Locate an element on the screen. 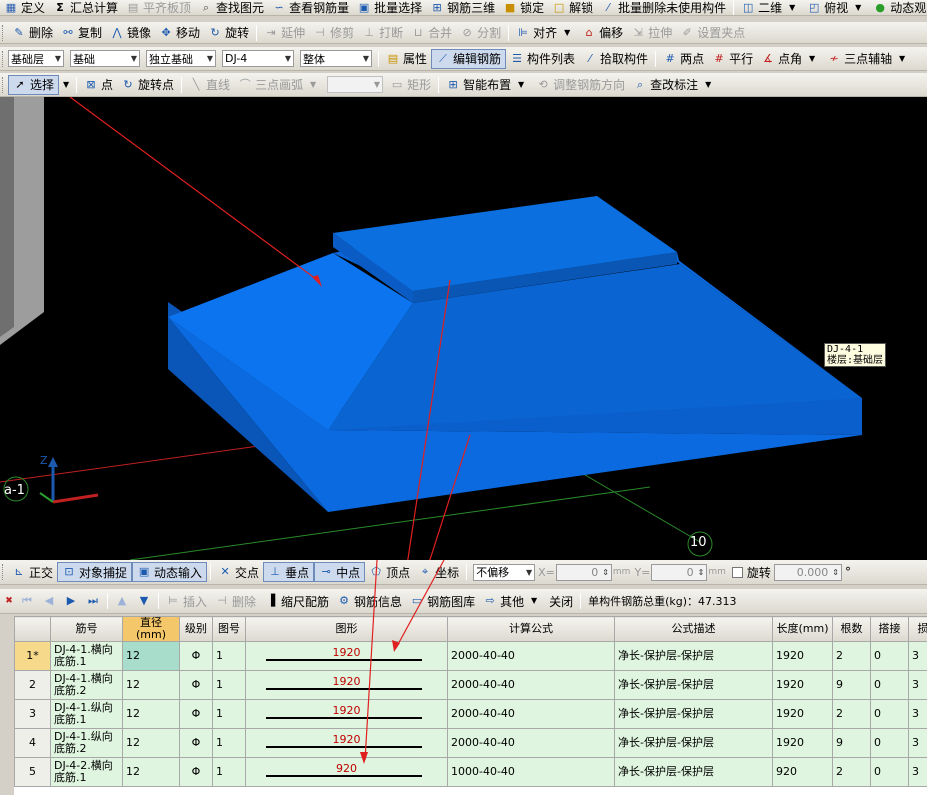 This screenshot has width=927, height=795. cell-shape: 920 is located at coordinates (346, 772).